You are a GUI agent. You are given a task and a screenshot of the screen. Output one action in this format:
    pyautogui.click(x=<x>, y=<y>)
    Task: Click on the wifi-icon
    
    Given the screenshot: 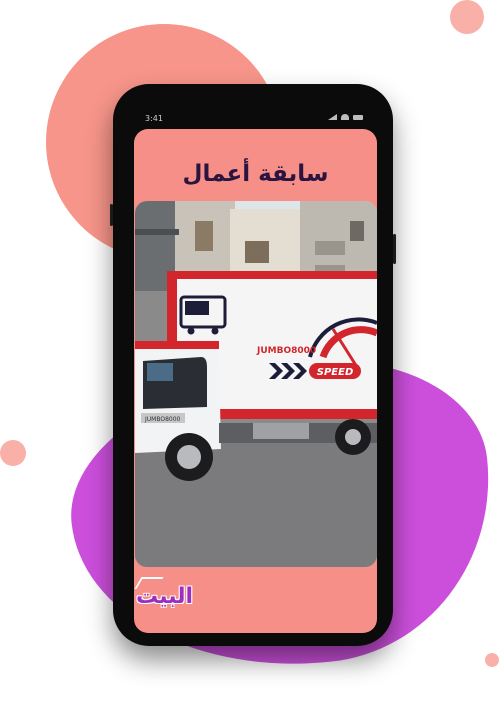 What is the action you would take?
    pyautogui.click(x=345, y=117)
    